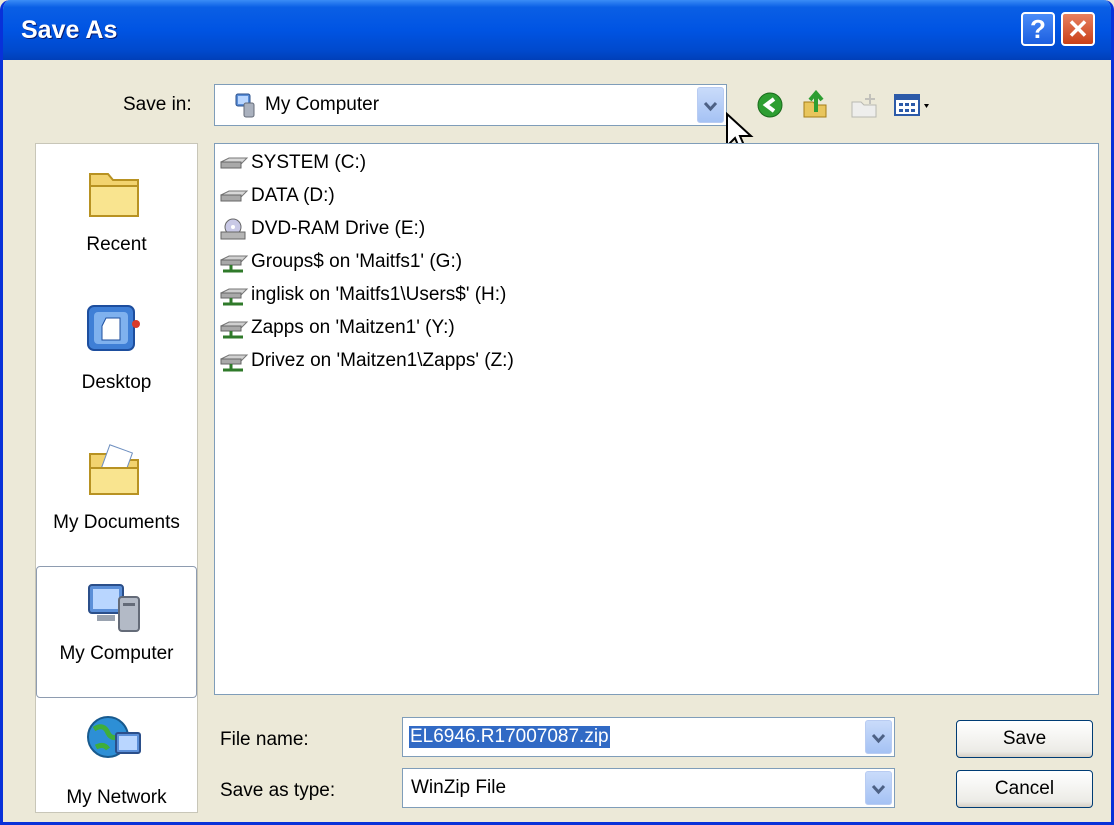  What do you see at coordinates (362, 298) in the screenshot?
I see `list-item: inglisk on 'Maitfs1\Users$' (H:)` at bounding box center [362, 298].